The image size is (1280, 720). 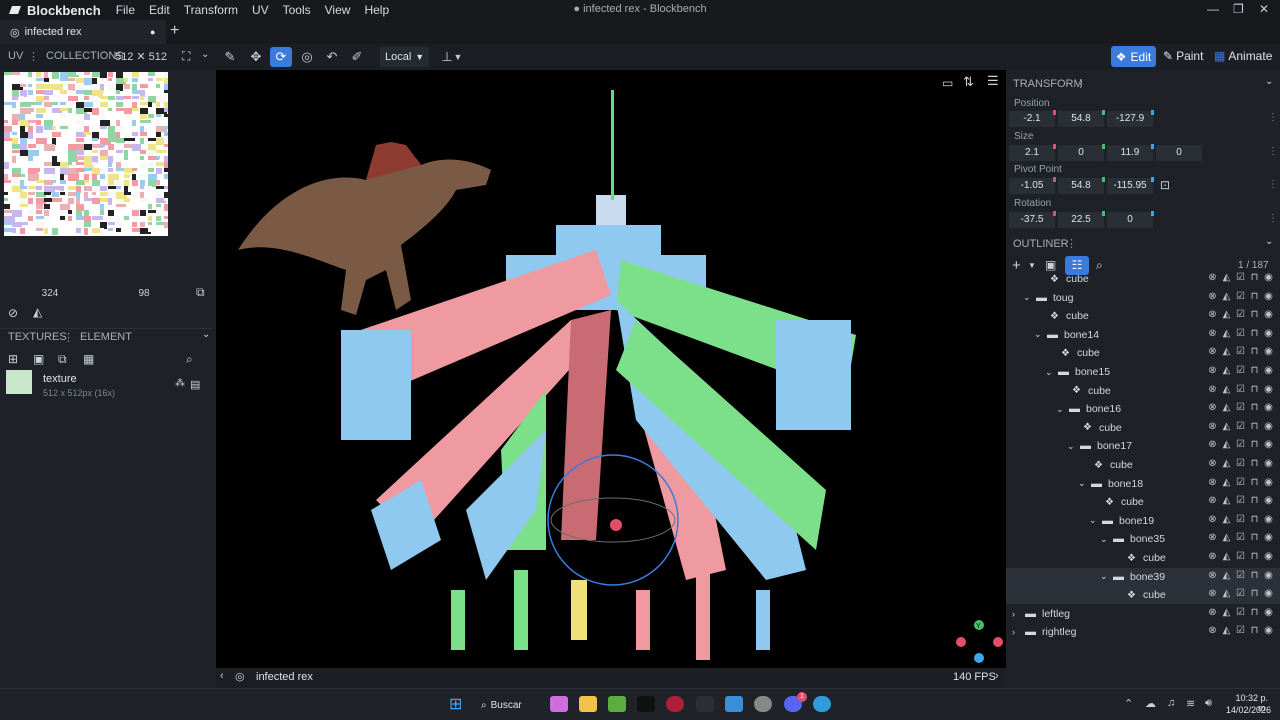 What do you see at coordinates (1143, 335) in the screenshot?
I see `outliner-row-bone14: ⌄ ▬ bone14 ⊗ ◭ ☑ ⊓ ◉` at bounding box center [1143, 335].